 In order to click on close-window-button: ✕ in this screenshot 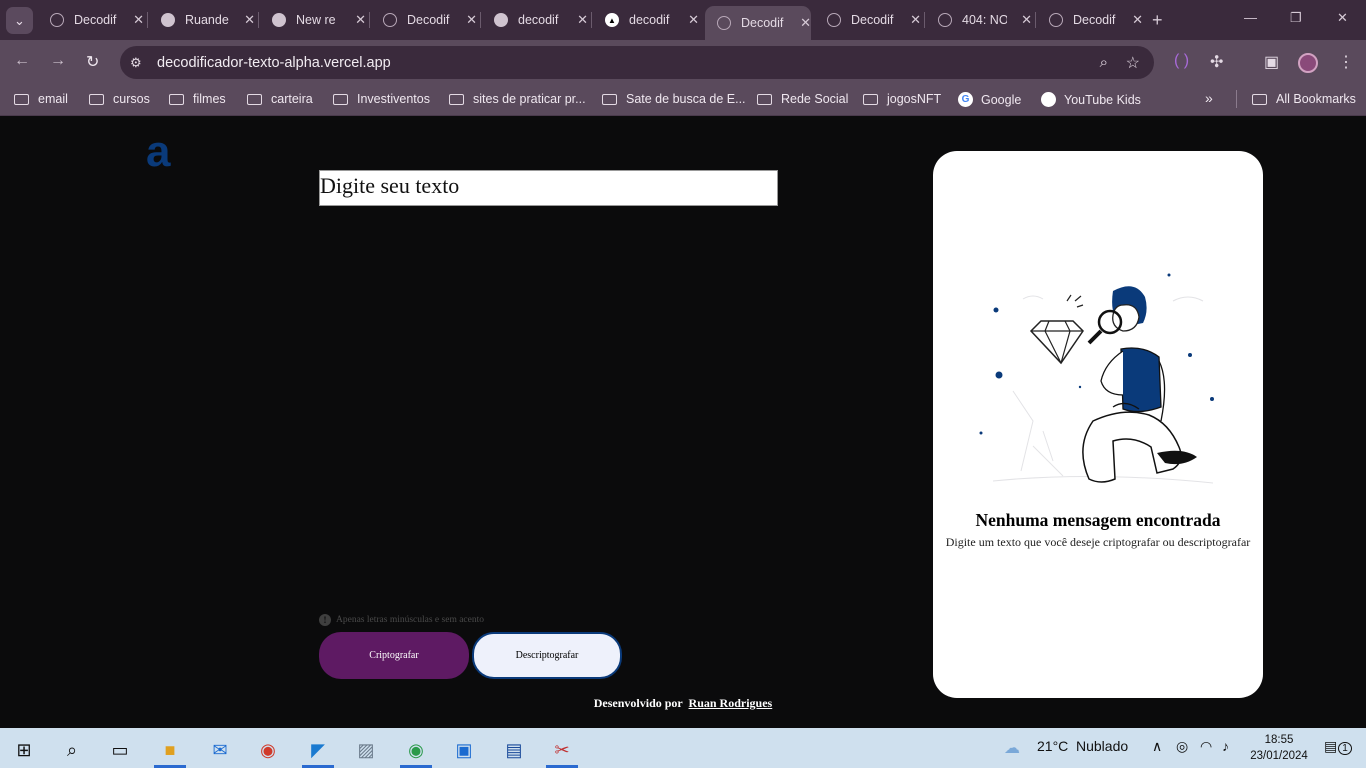, I will do `click(1342, 18)`.